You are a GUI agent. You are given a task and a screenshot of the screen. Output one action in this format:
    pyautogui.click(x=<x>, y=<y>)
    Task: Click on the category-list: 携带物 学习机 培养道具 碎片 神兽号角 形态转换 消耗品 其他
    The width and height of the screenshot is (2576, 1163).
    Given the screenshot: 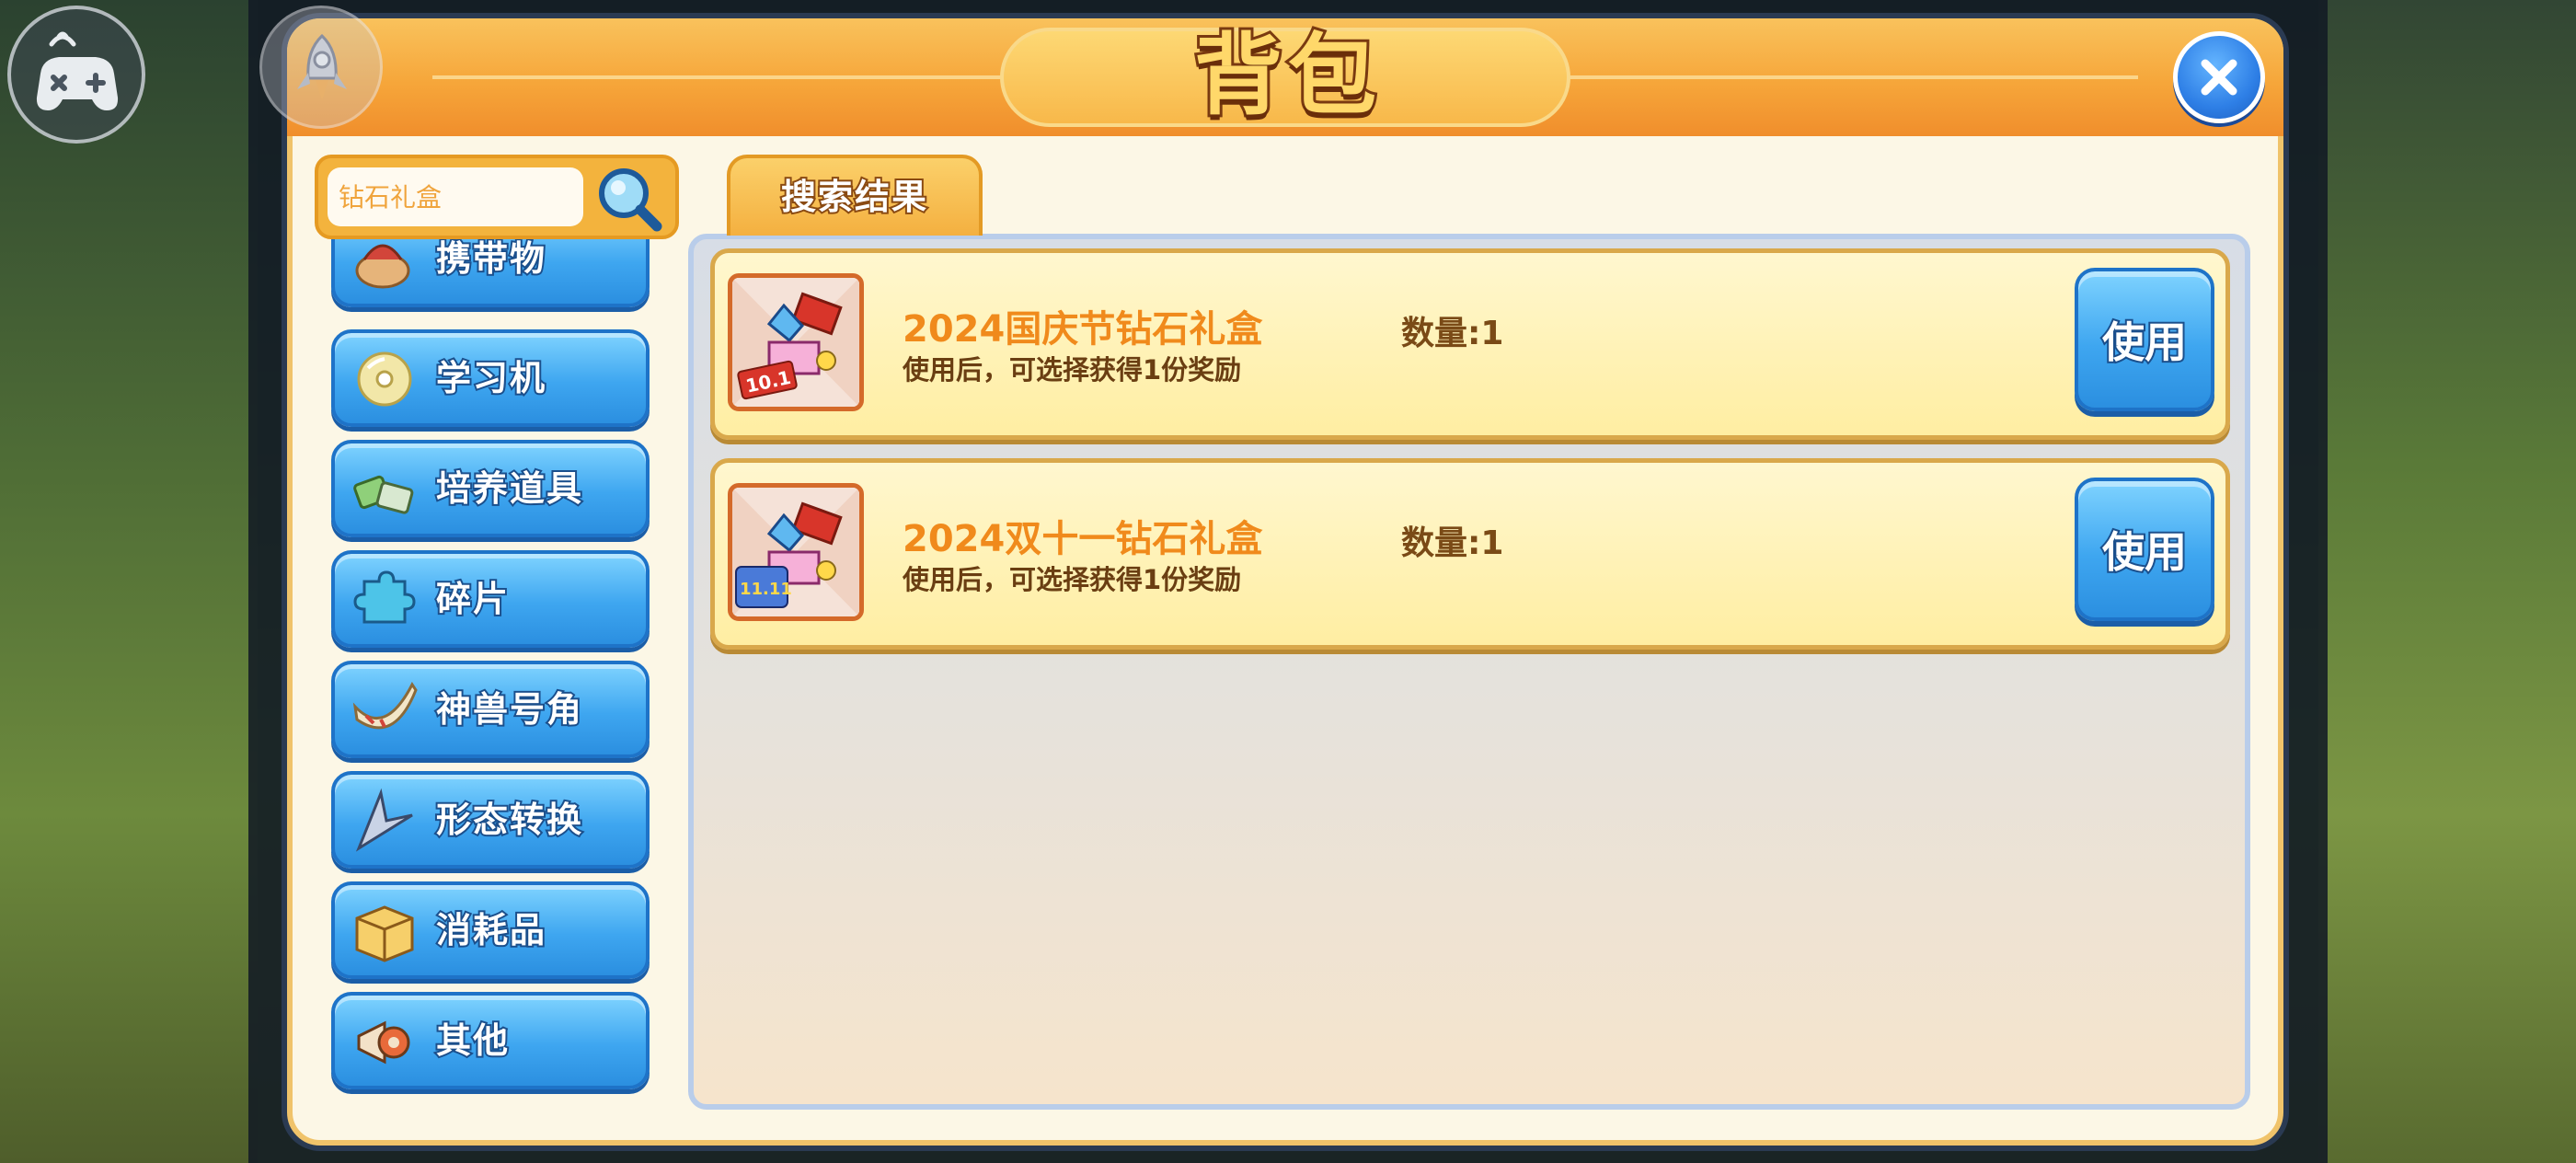 What is the action you would take?
    pyautogui.click(x=493, y=658)
    